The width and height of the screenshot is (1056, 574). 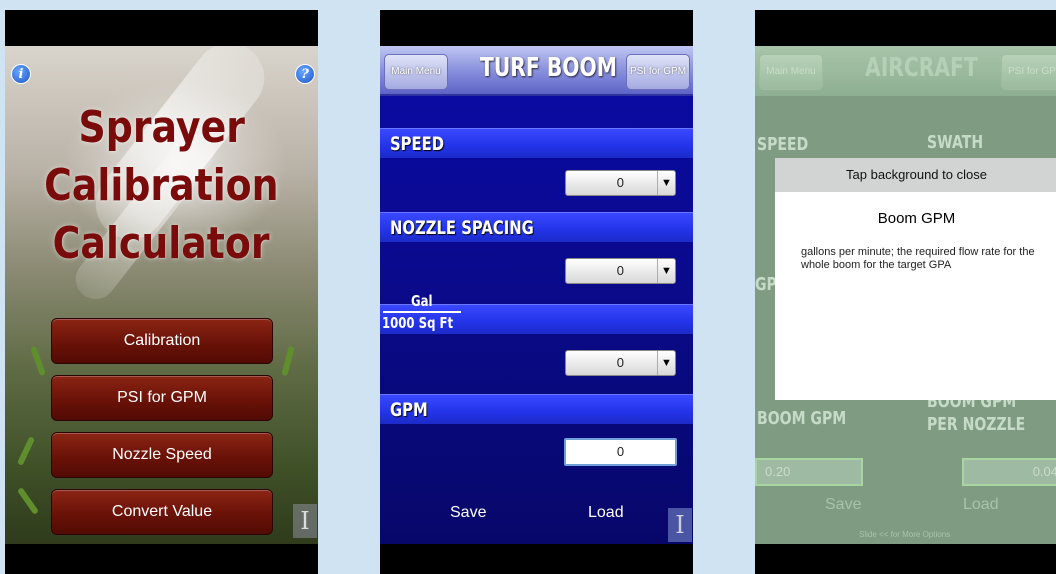 I want to click on page-title: AIRCRAFT, so click(x=921, y=68).